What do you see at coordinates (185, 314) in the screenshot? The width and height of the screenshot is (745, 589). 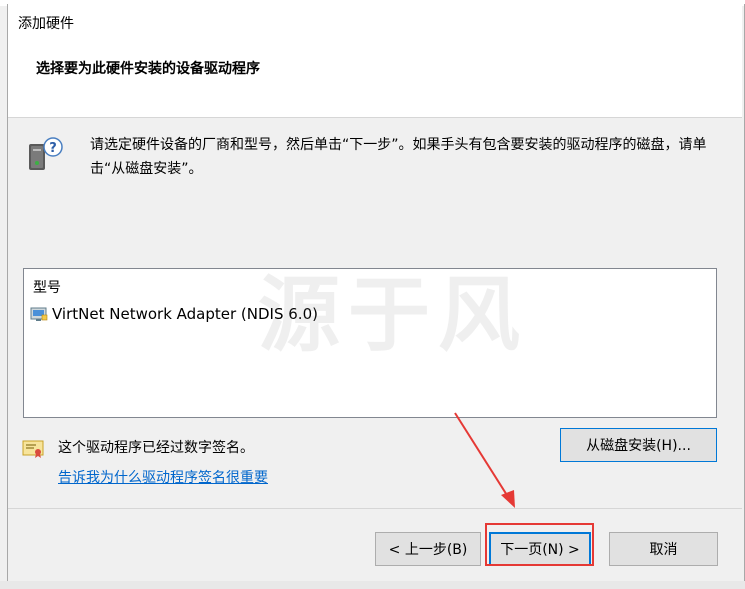 I see `list-item-label: VirtNet Network Adapter (NDIS 6.0)` at bounding box center [185, 314].